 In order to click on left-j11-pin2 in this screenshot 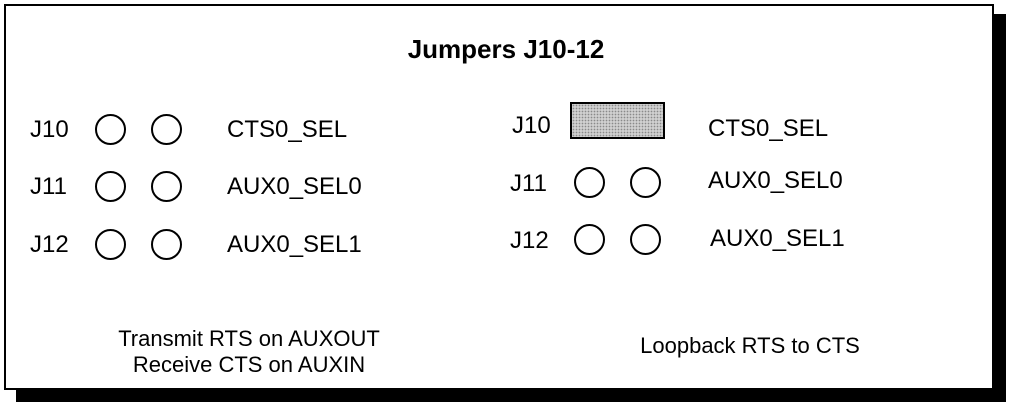, I will do `click(166, 186)`.